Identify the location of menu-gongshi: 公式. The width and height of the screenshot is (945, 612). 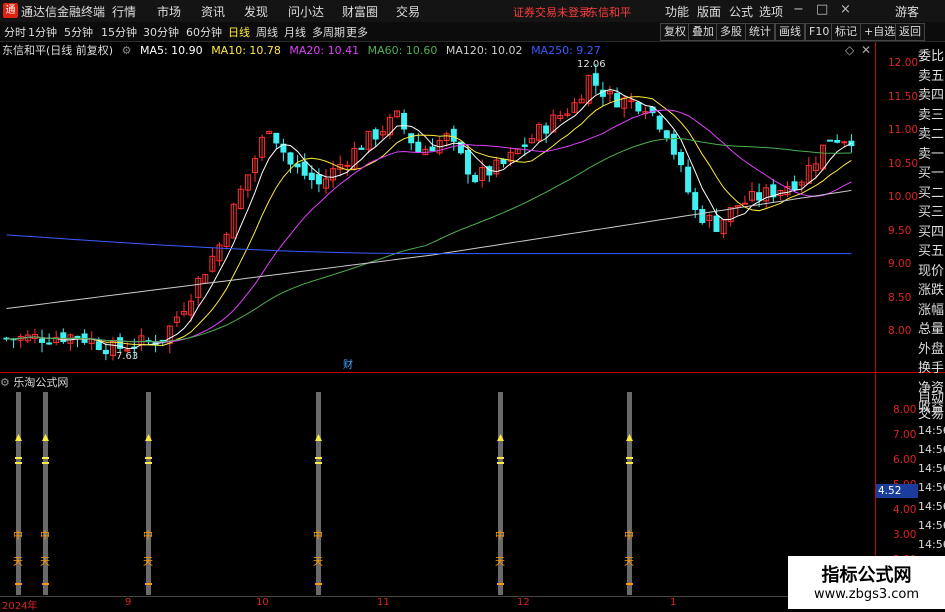
(741, 11).